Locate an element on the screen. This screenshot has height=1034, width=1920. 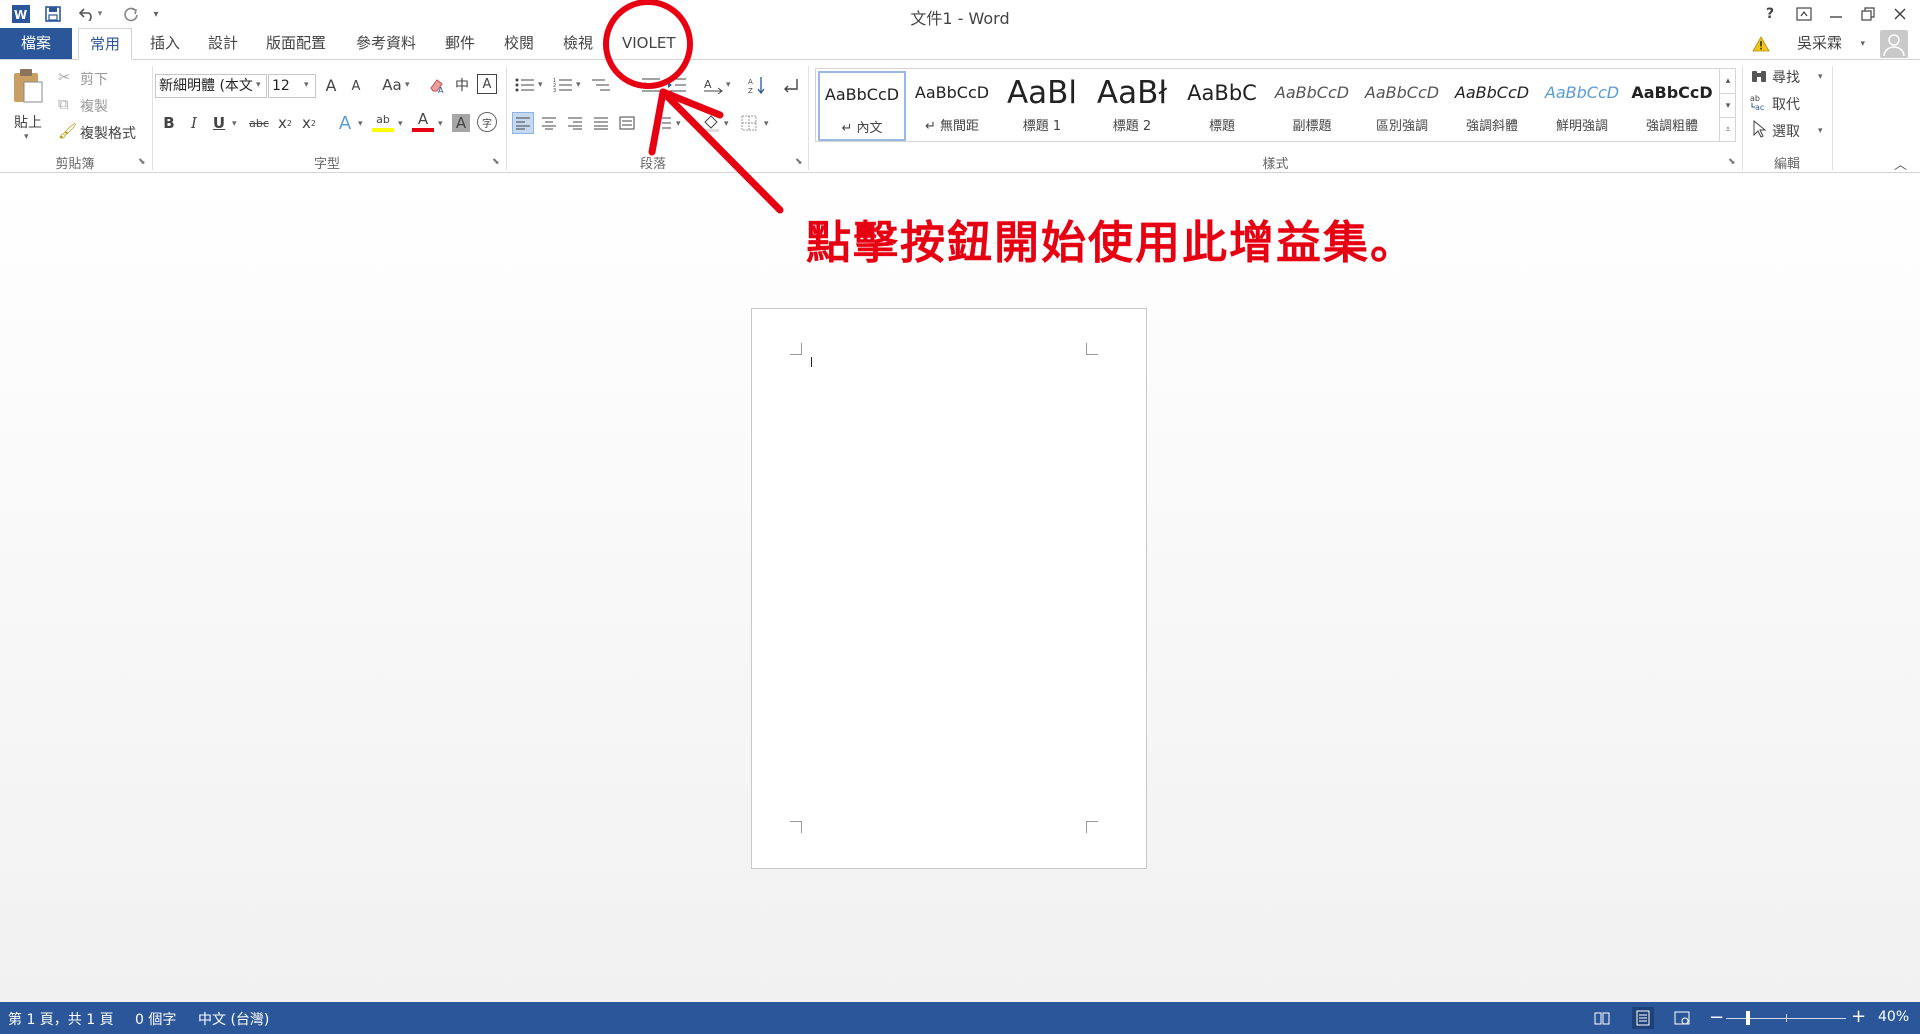
zoom-center-tick is located at coordinates (1786, 1018).